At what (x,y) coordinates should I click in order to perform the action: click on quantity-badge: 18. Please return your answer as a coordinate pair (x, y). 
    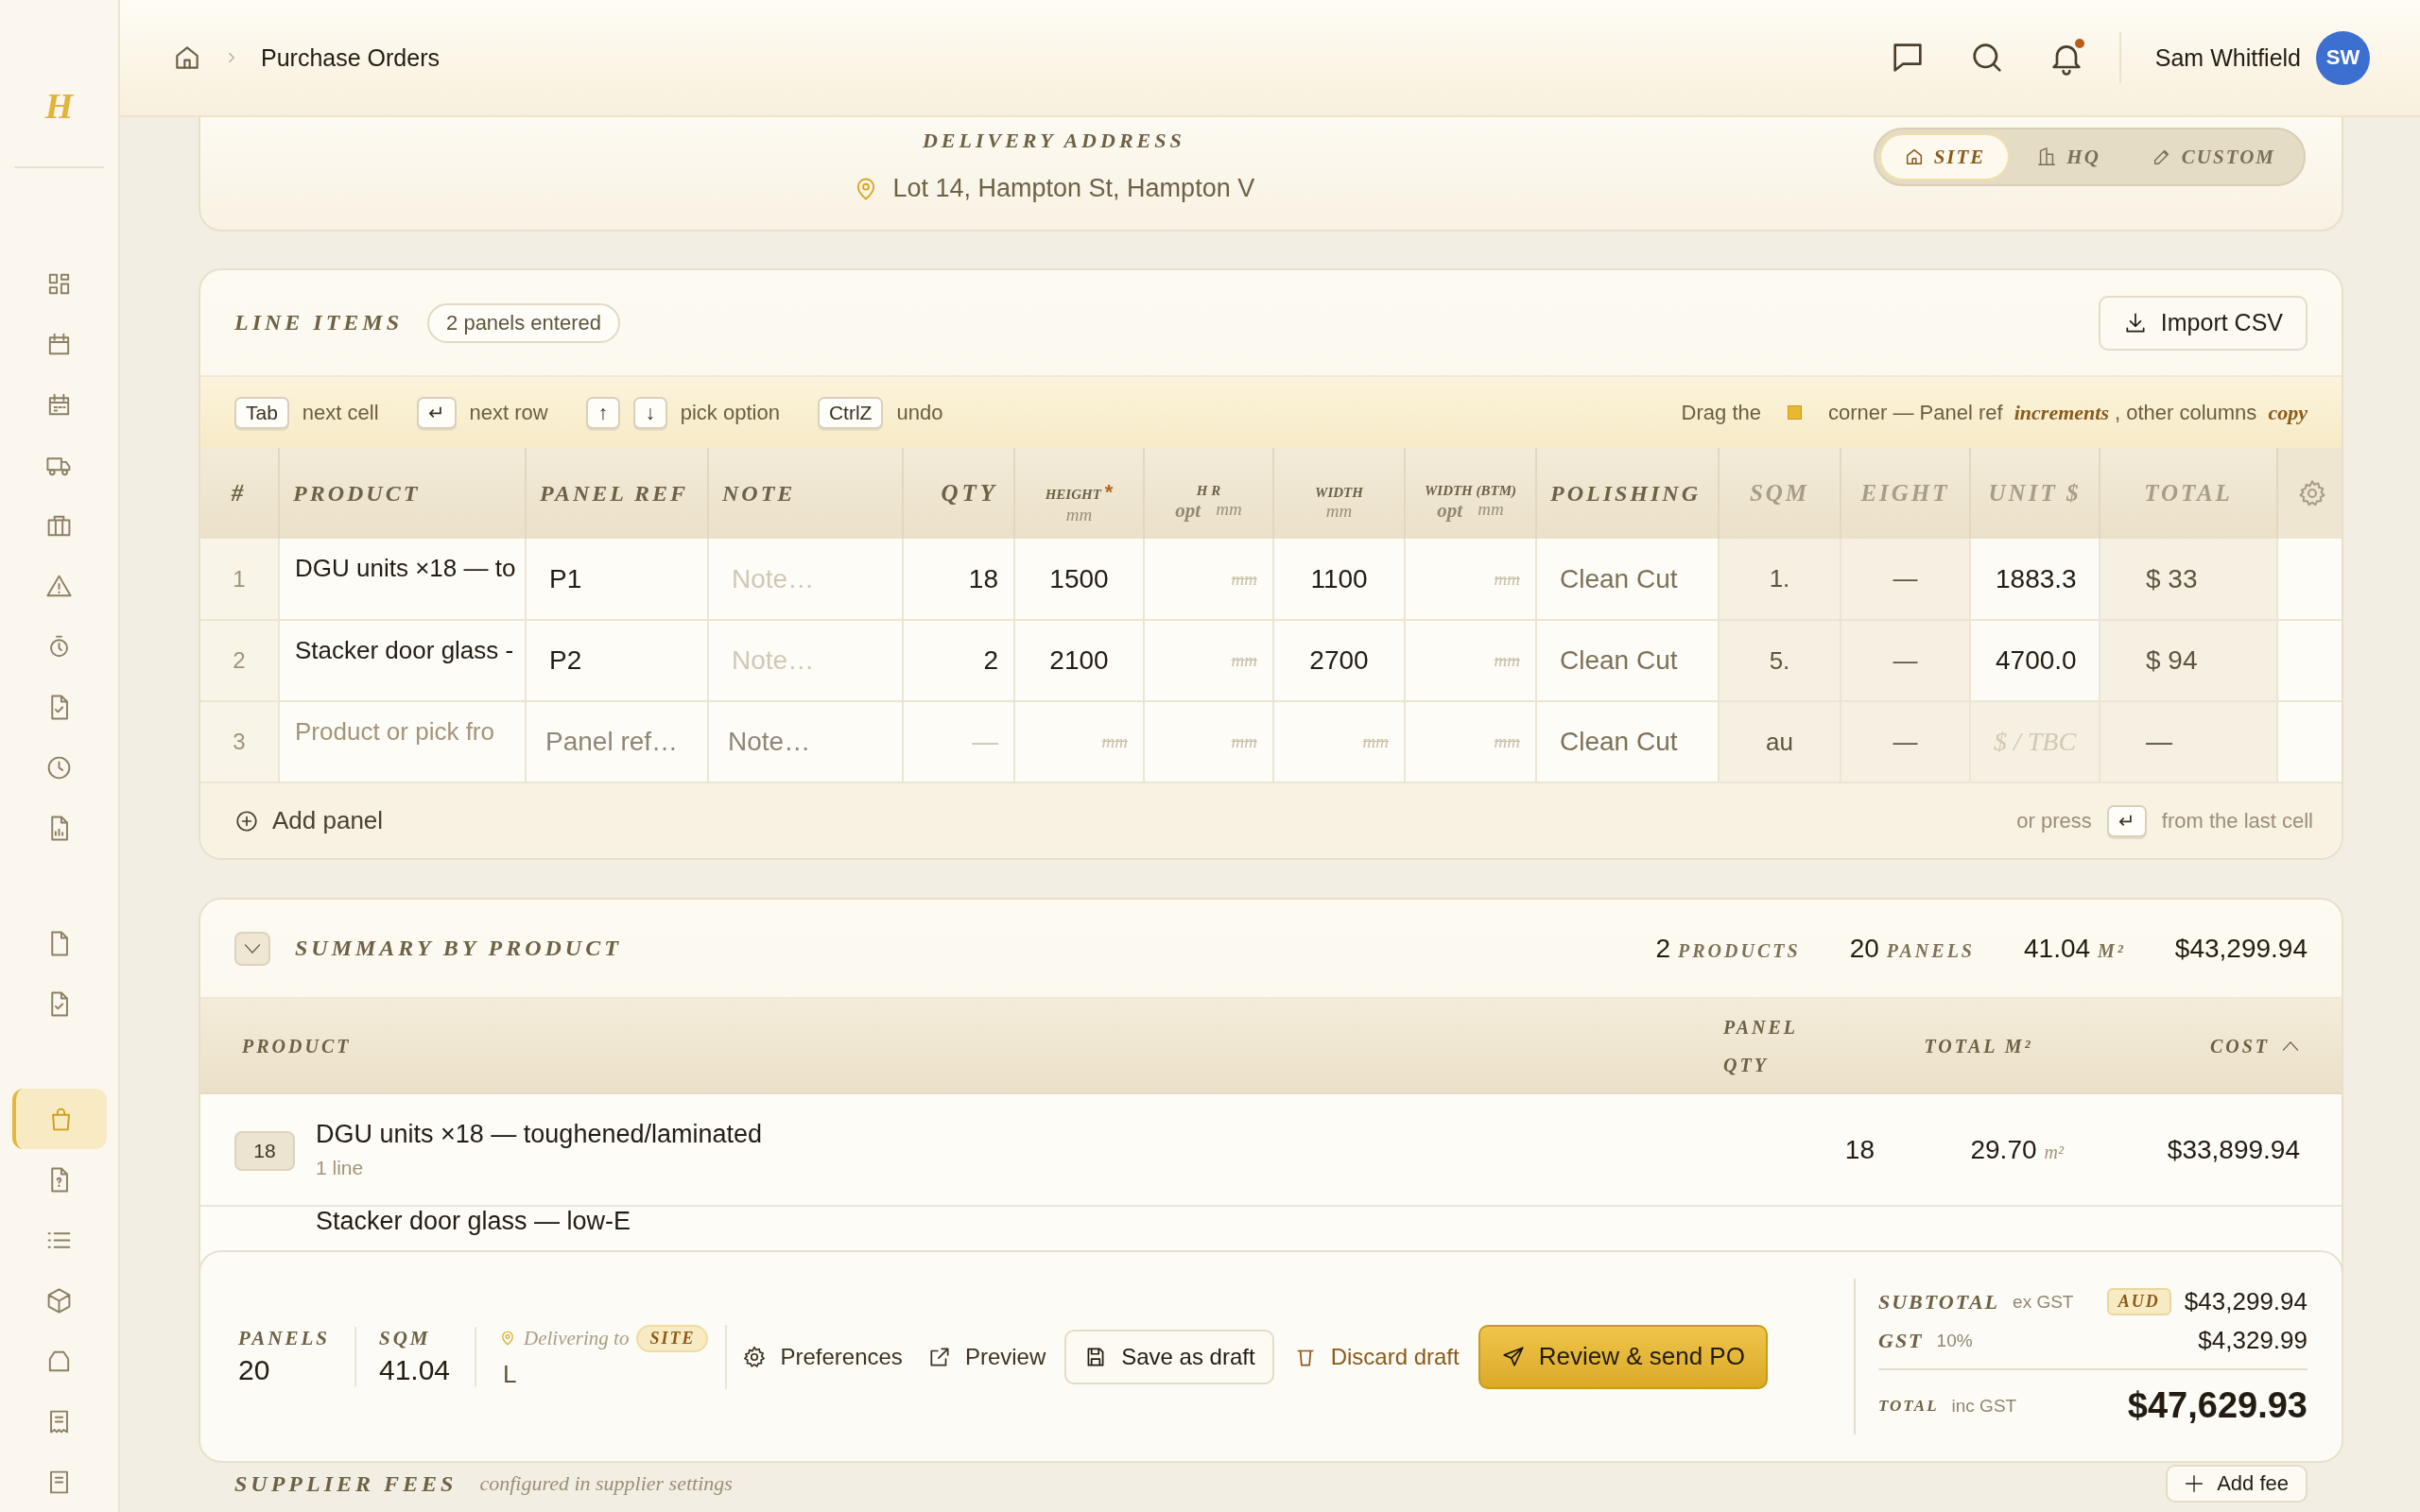
    Looking at the image, I should click on (264, 1151).